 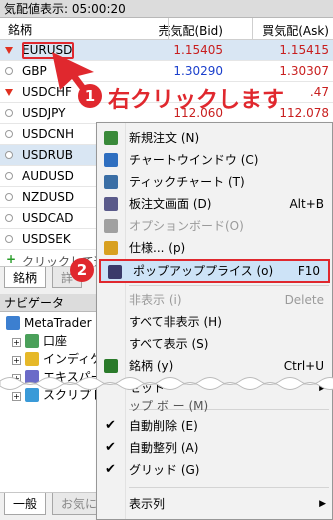 I want to click on nav-item-label: 口座, so click(x=55, y=341).